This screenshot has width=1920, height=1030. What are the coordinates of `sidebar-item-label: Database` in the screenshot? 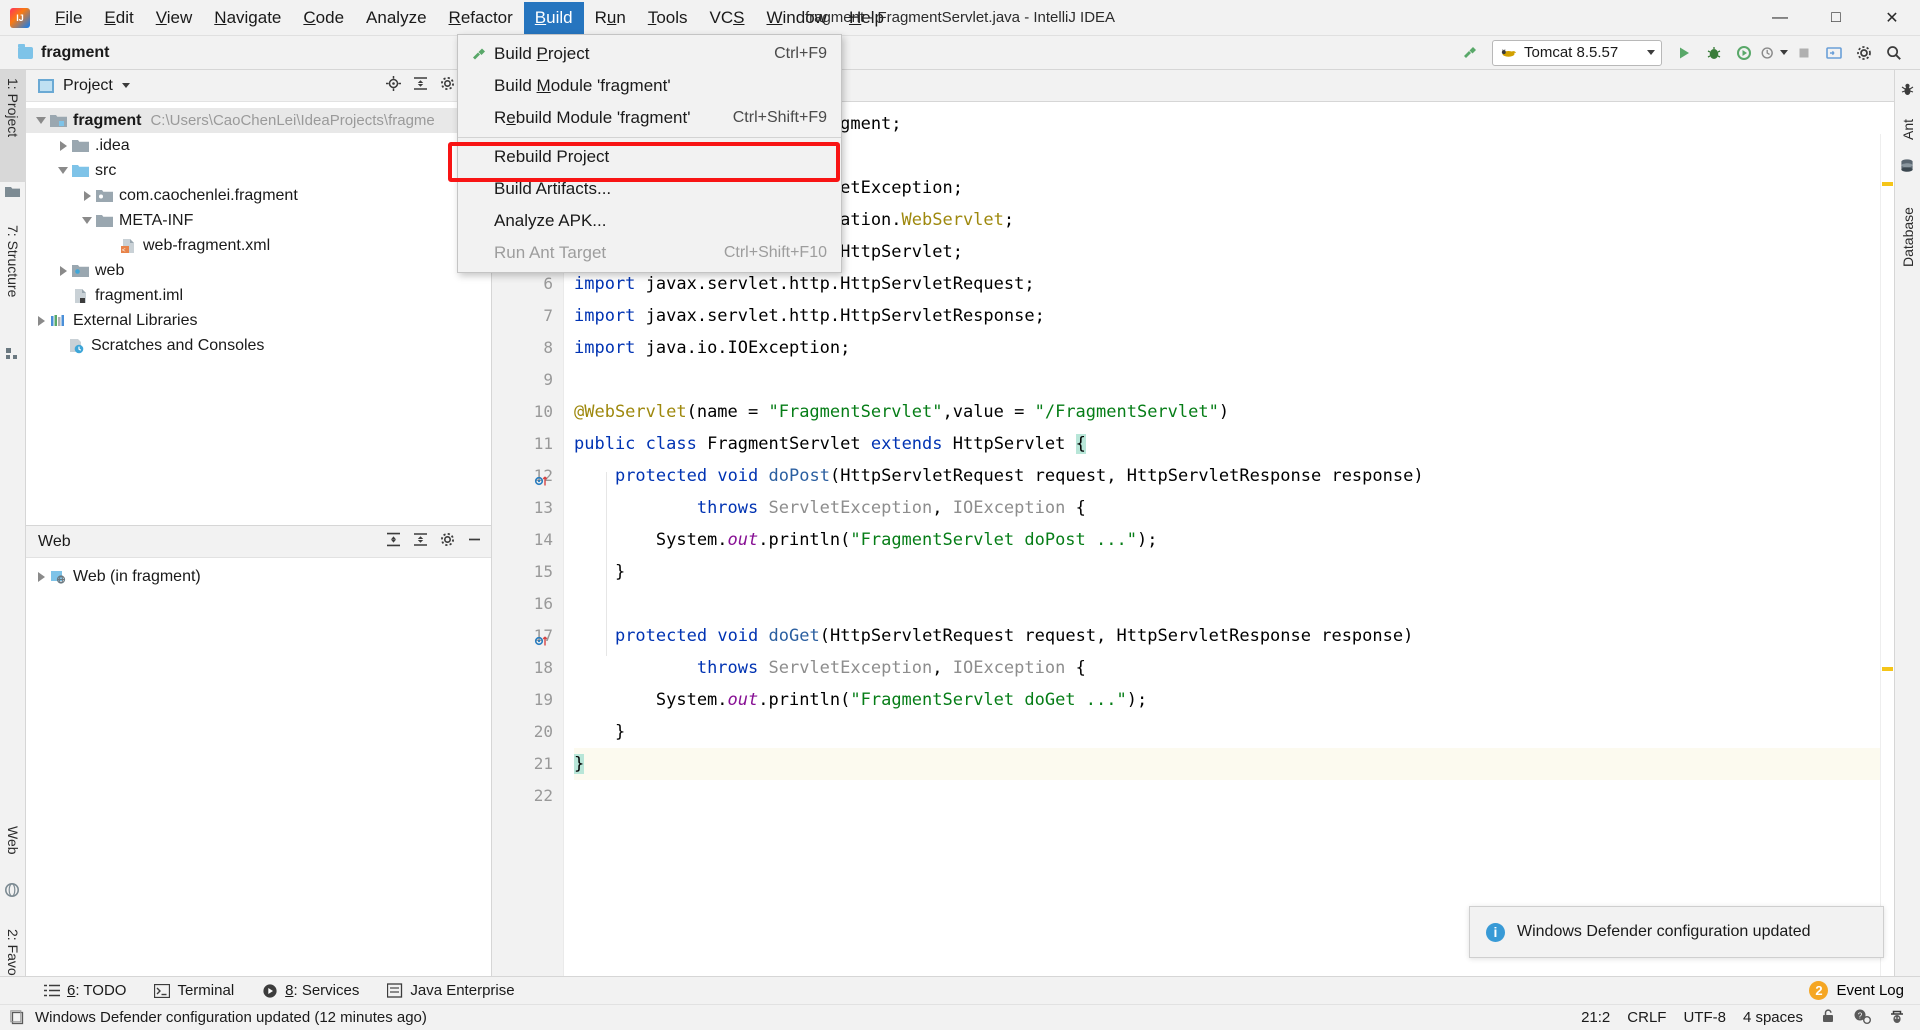 It's located at (1908, 237).